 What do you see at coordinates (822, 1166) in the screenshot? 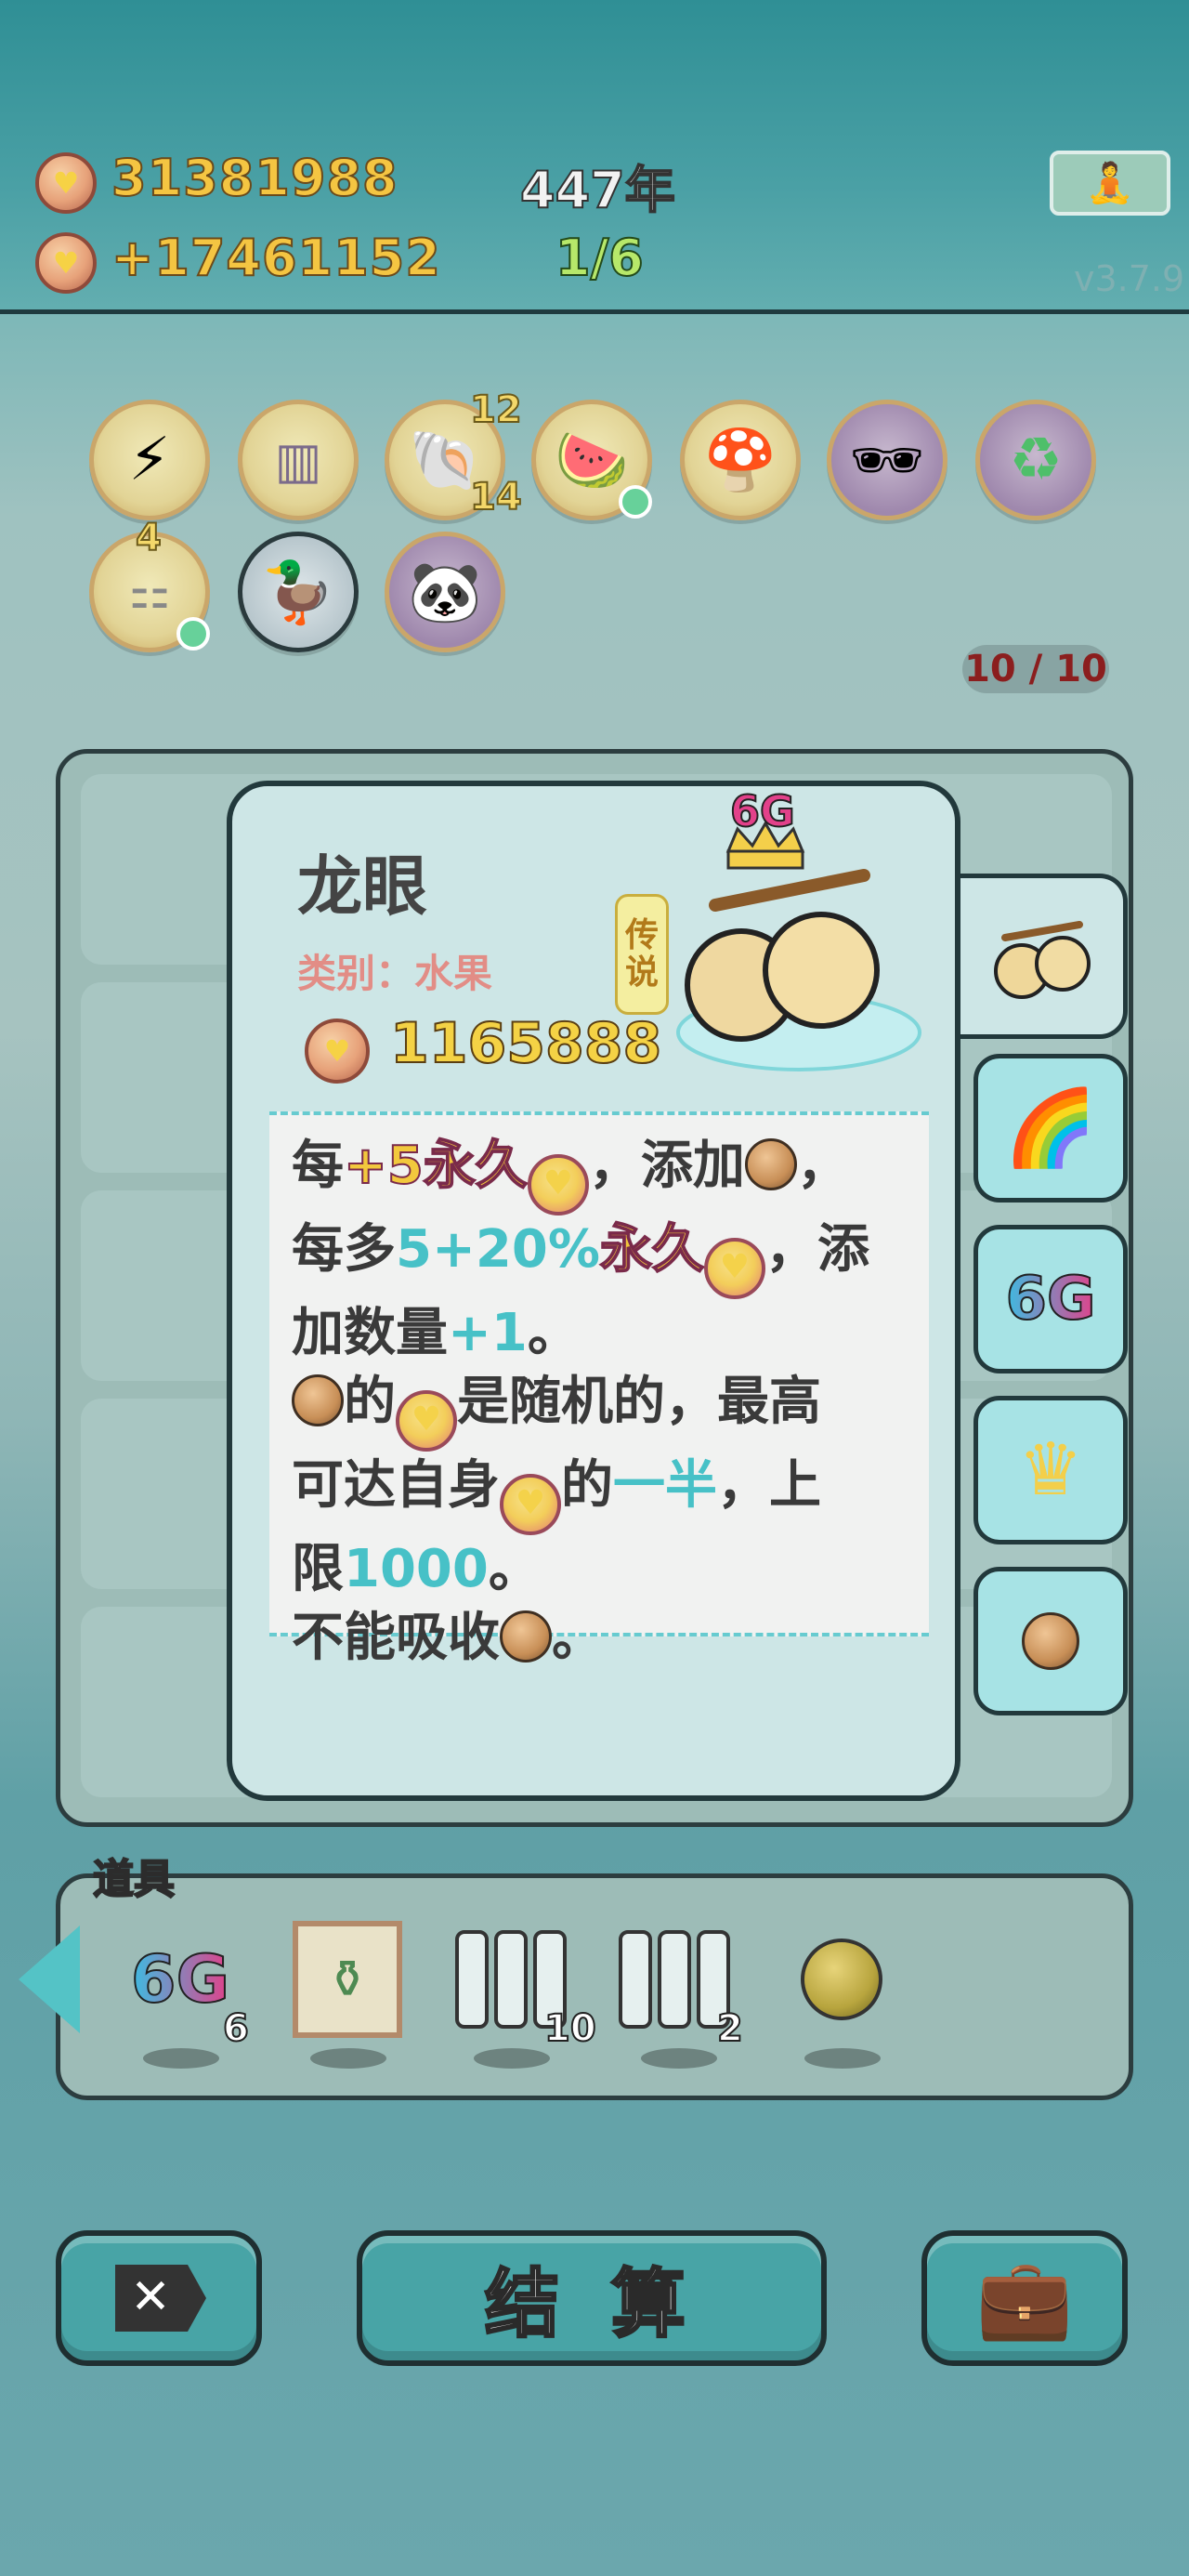
I see `desc-text: ，` at bounding box center [822, 1166].